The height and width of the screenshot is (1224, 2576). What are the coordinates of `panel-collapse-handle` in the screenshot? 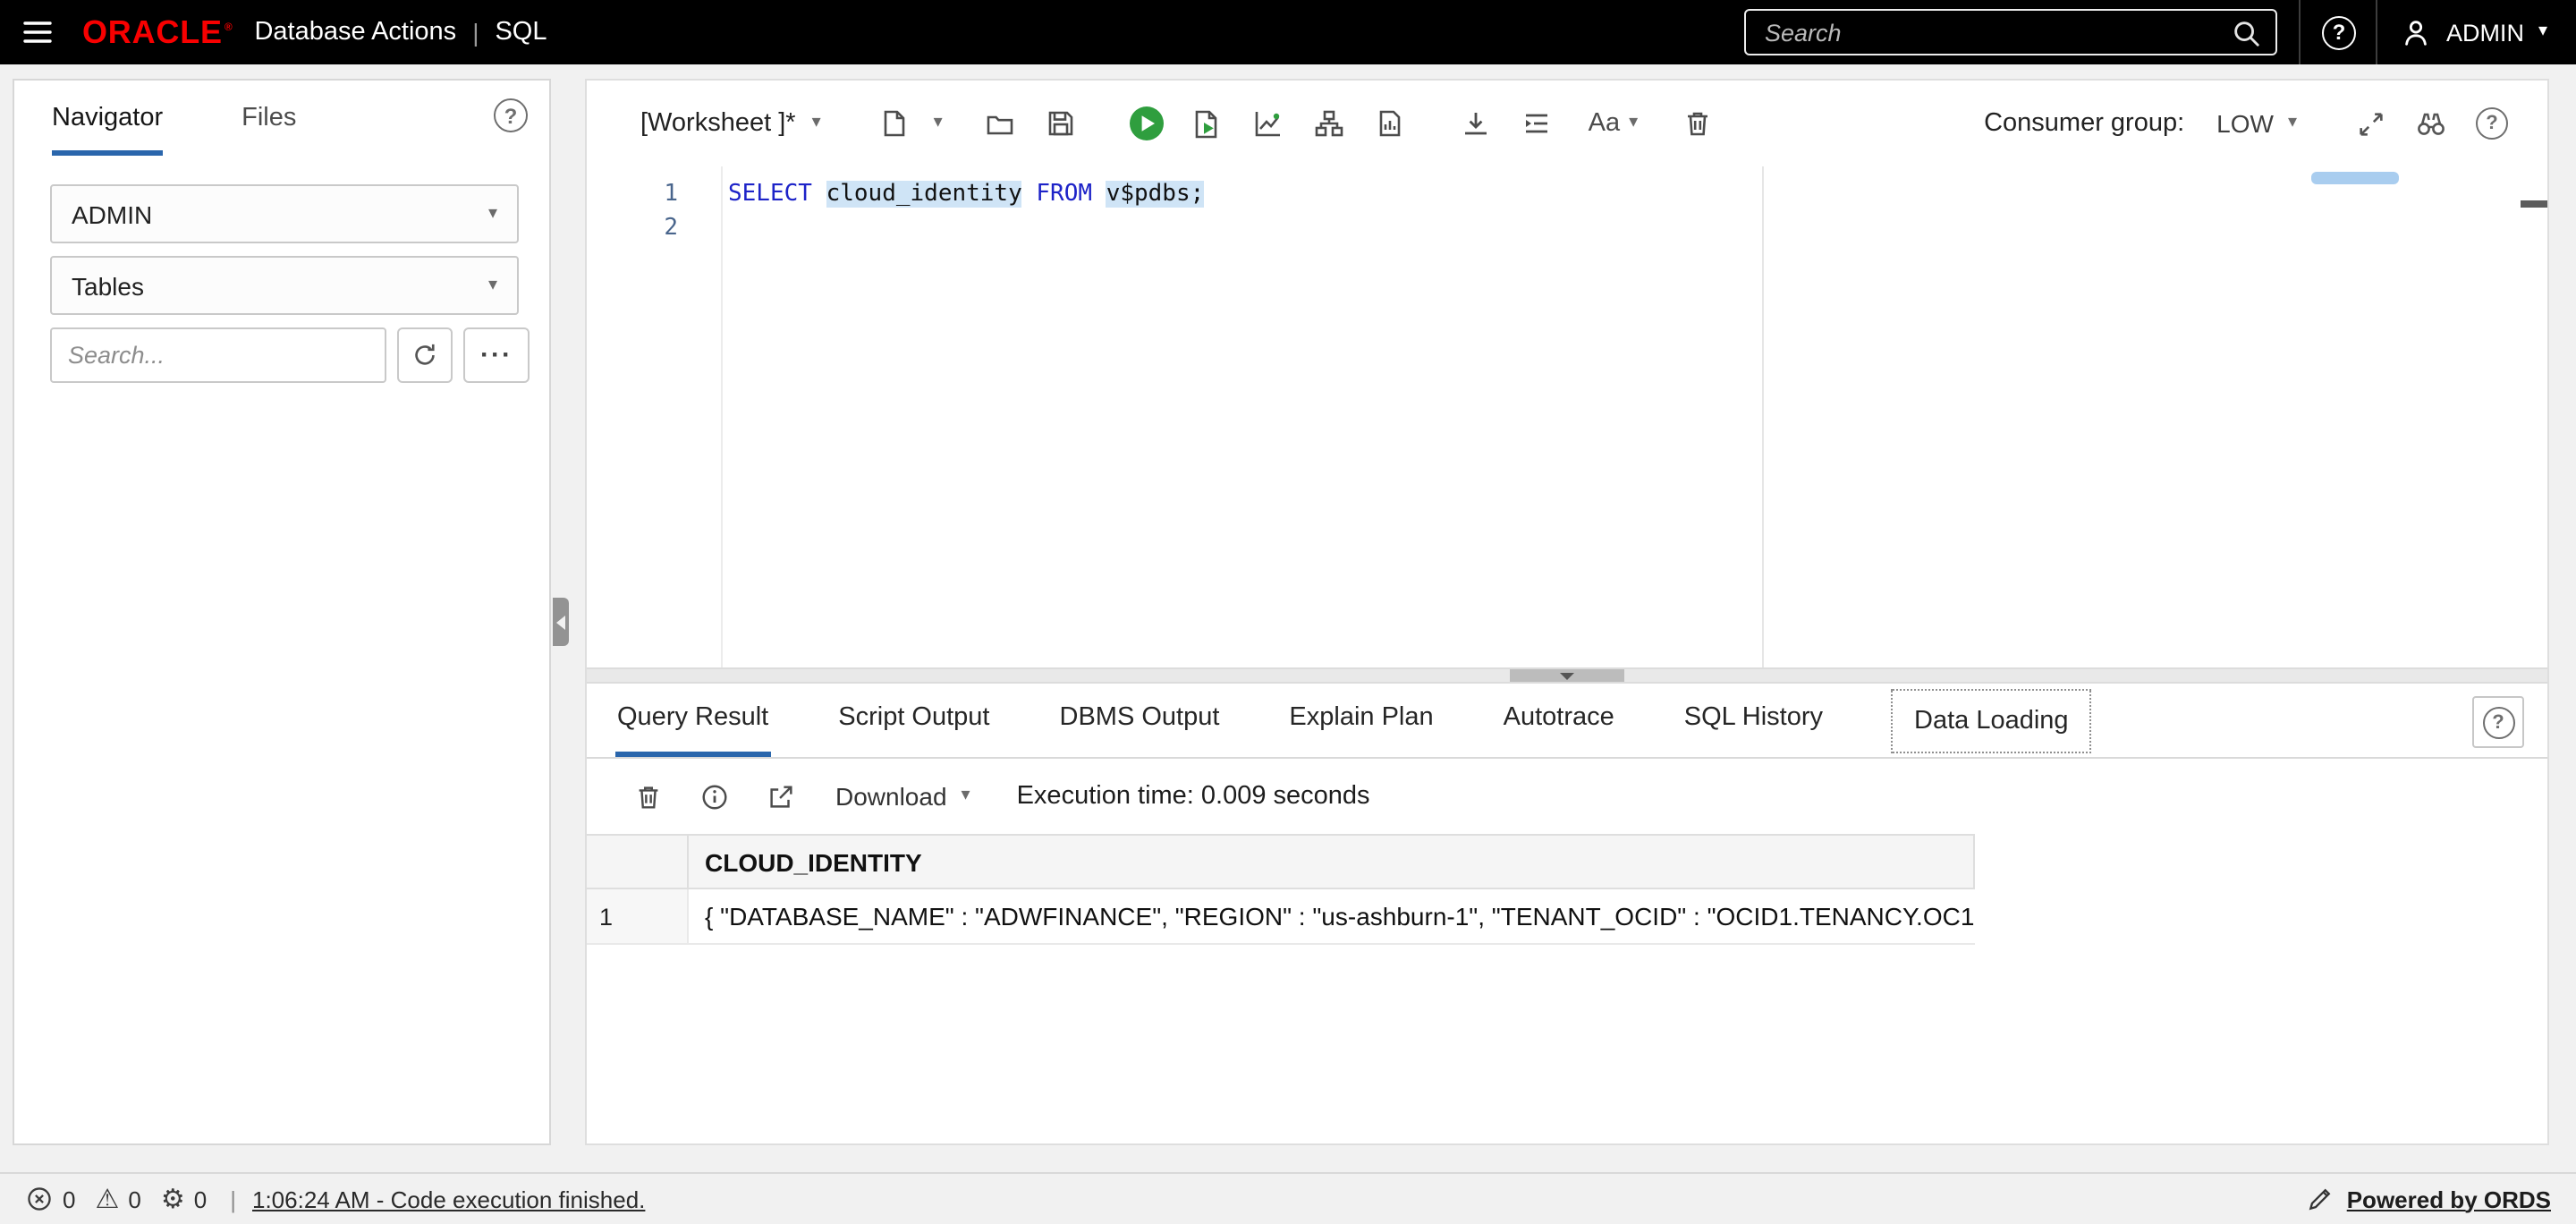 It's located at (561, 622).